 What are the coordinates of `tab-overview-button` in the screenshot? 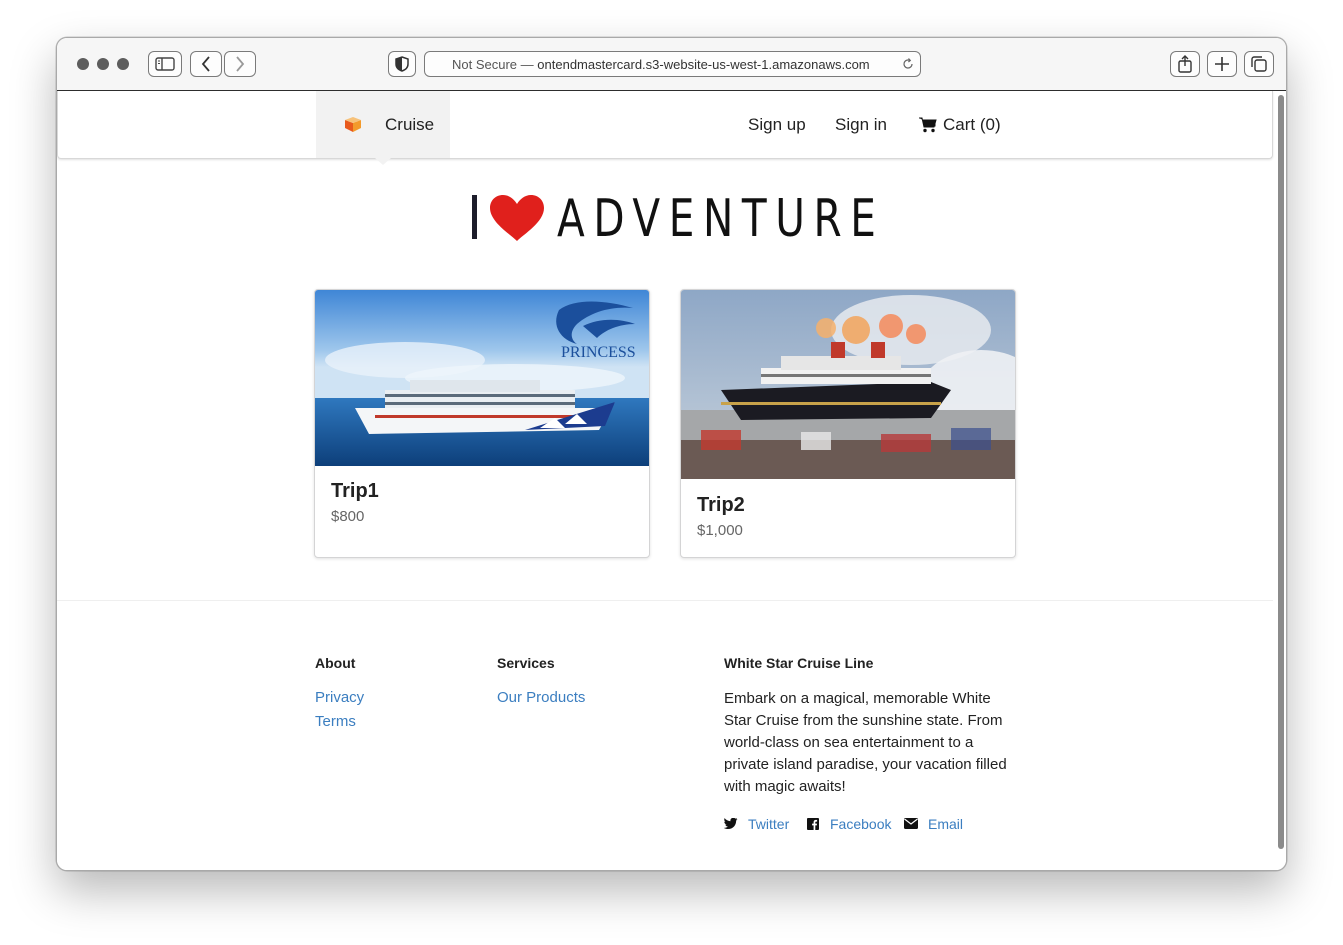 It's located at (1259, 64).